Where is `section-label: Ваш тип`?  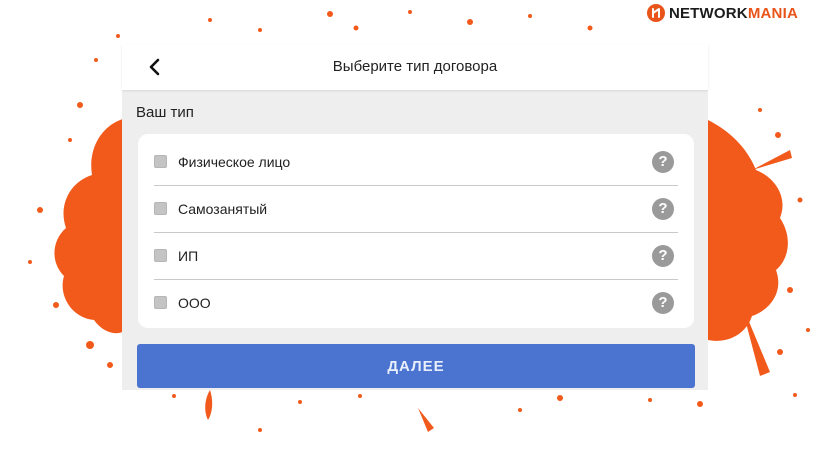
section-label: Ваш тип is located at coordinates (165, 112).